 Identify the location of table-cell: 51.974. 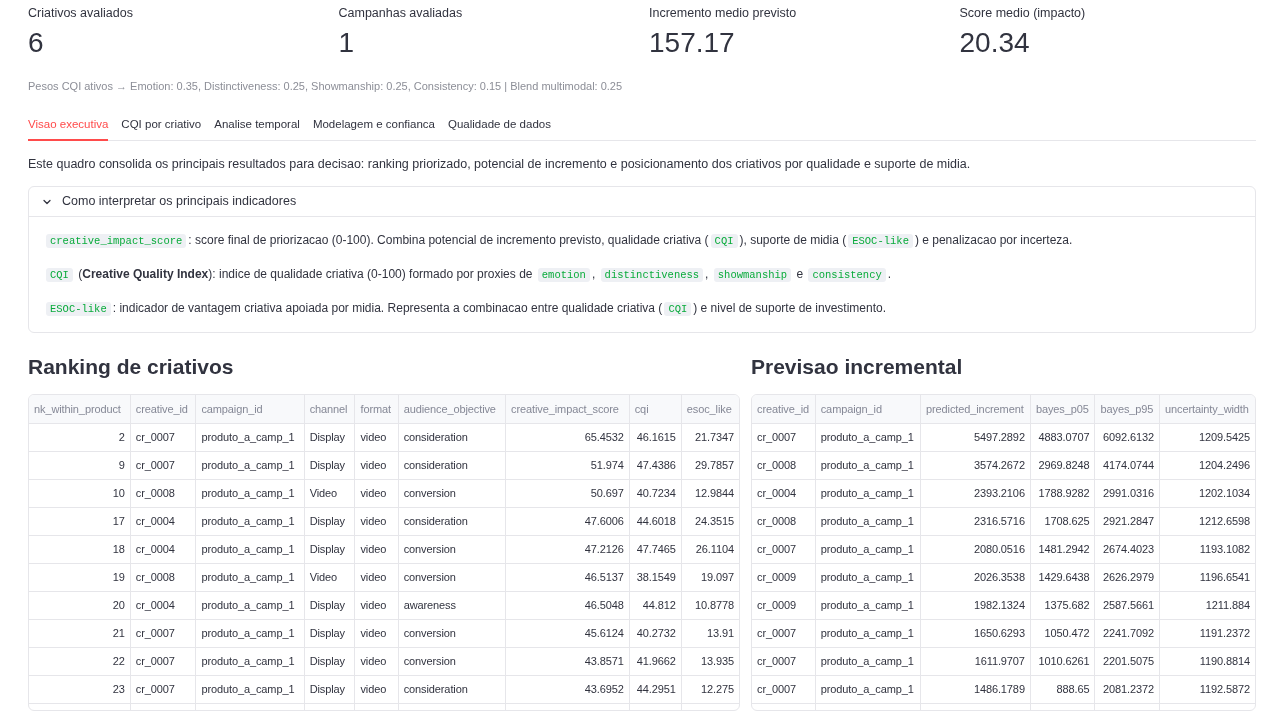
(567, 465).